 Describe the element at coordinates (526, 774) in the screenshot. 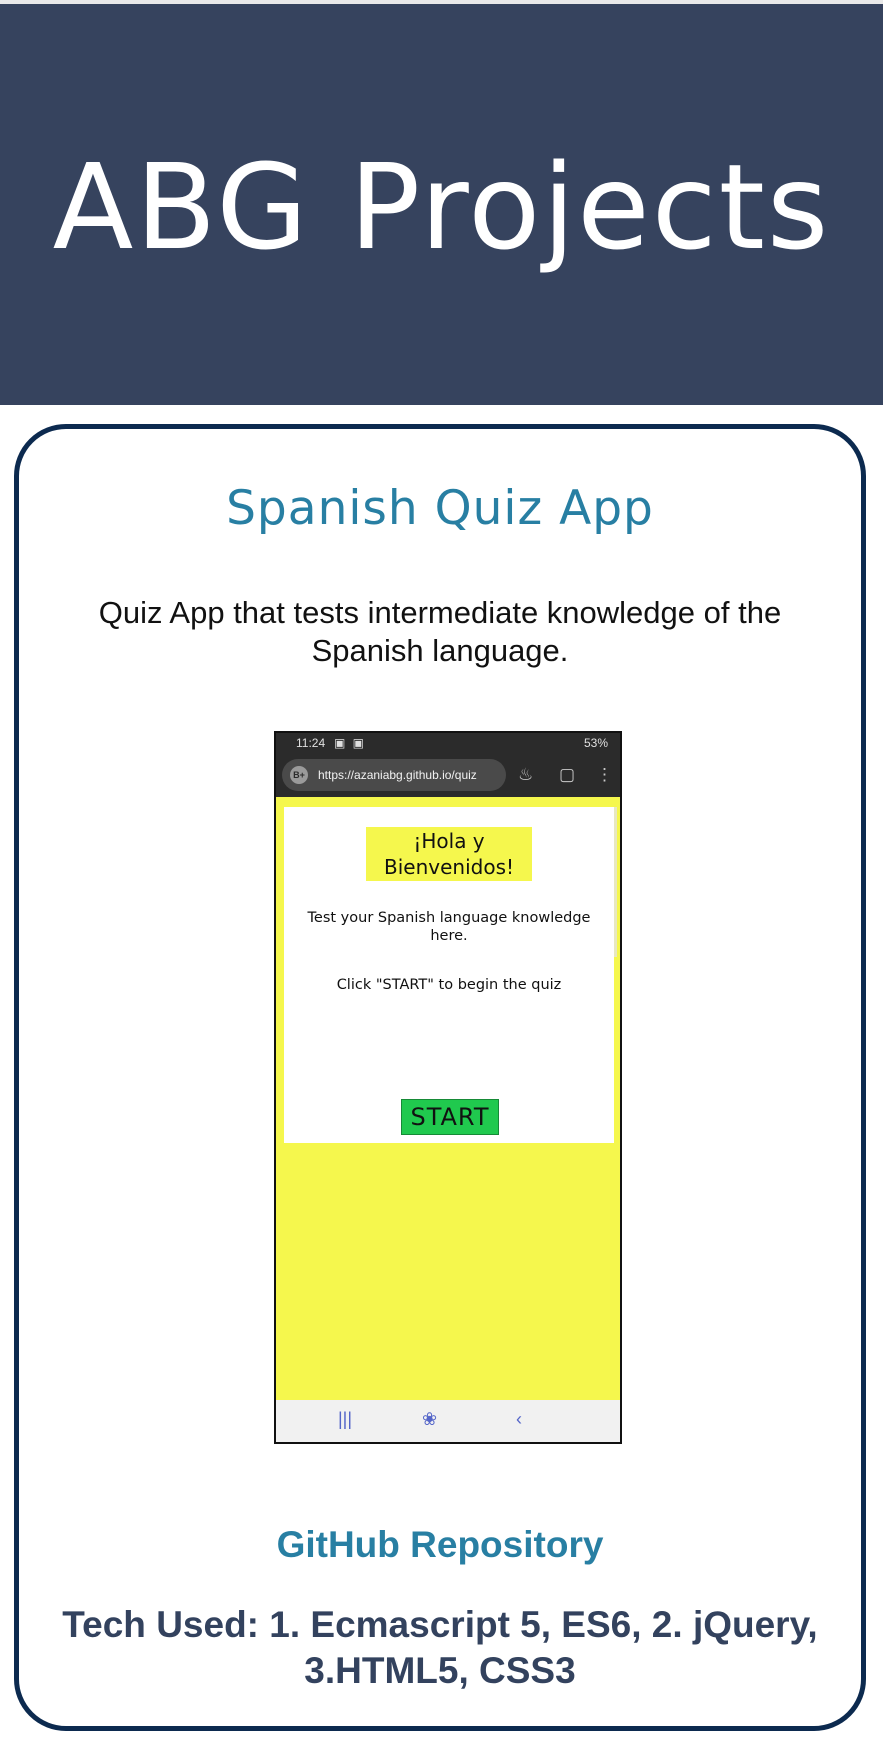

I see `flame-icon: ♨` at that location.